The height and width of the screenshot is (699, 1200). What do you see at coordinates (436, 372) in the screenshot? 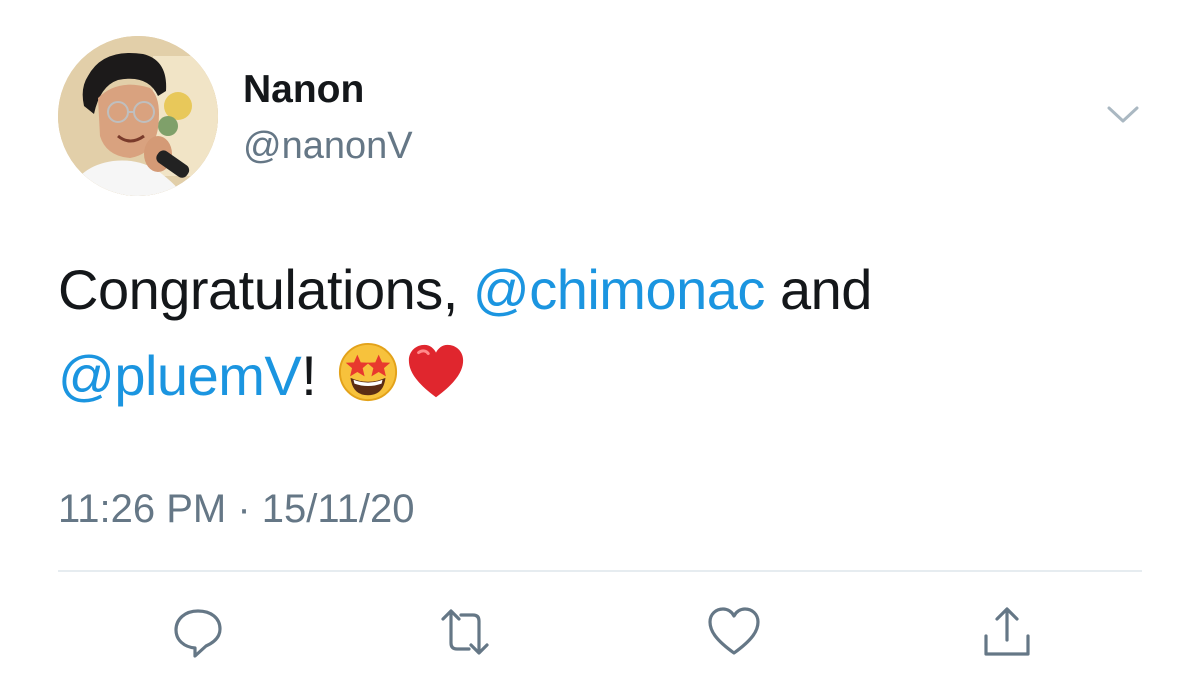
I see `red-heart-emoji` at bounding box center [436, 372].